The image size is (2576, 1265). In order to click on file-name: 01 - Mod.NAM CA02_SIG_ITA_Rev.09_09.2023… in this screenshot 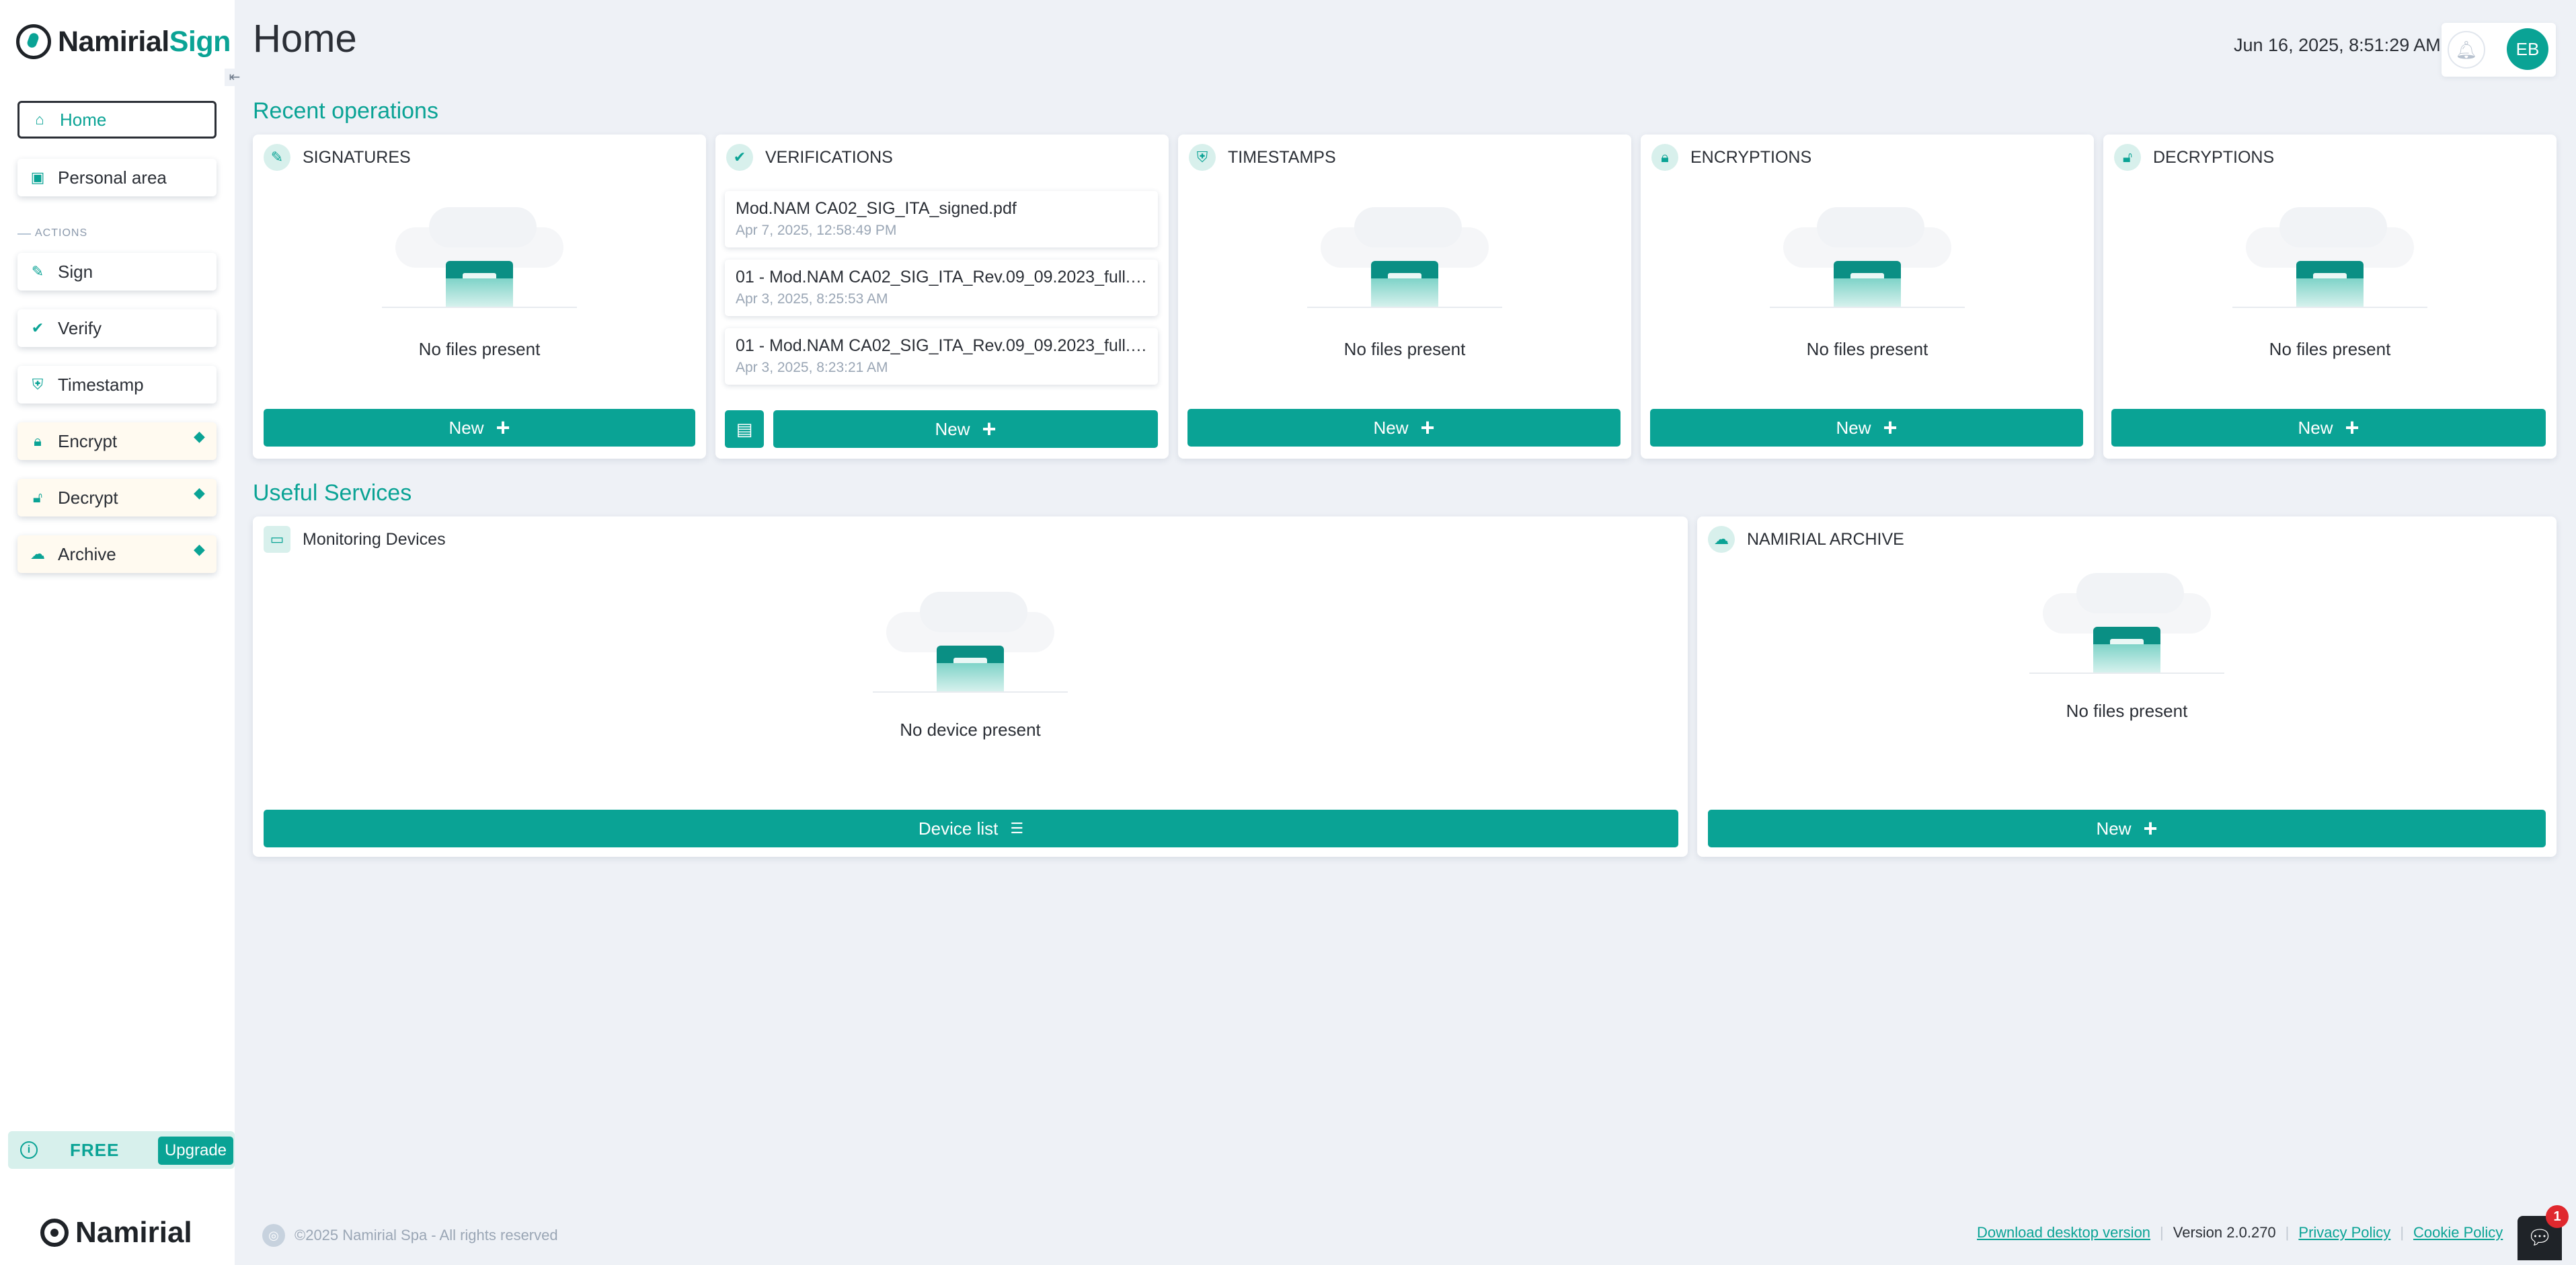, I will do `click(942, 345)`.